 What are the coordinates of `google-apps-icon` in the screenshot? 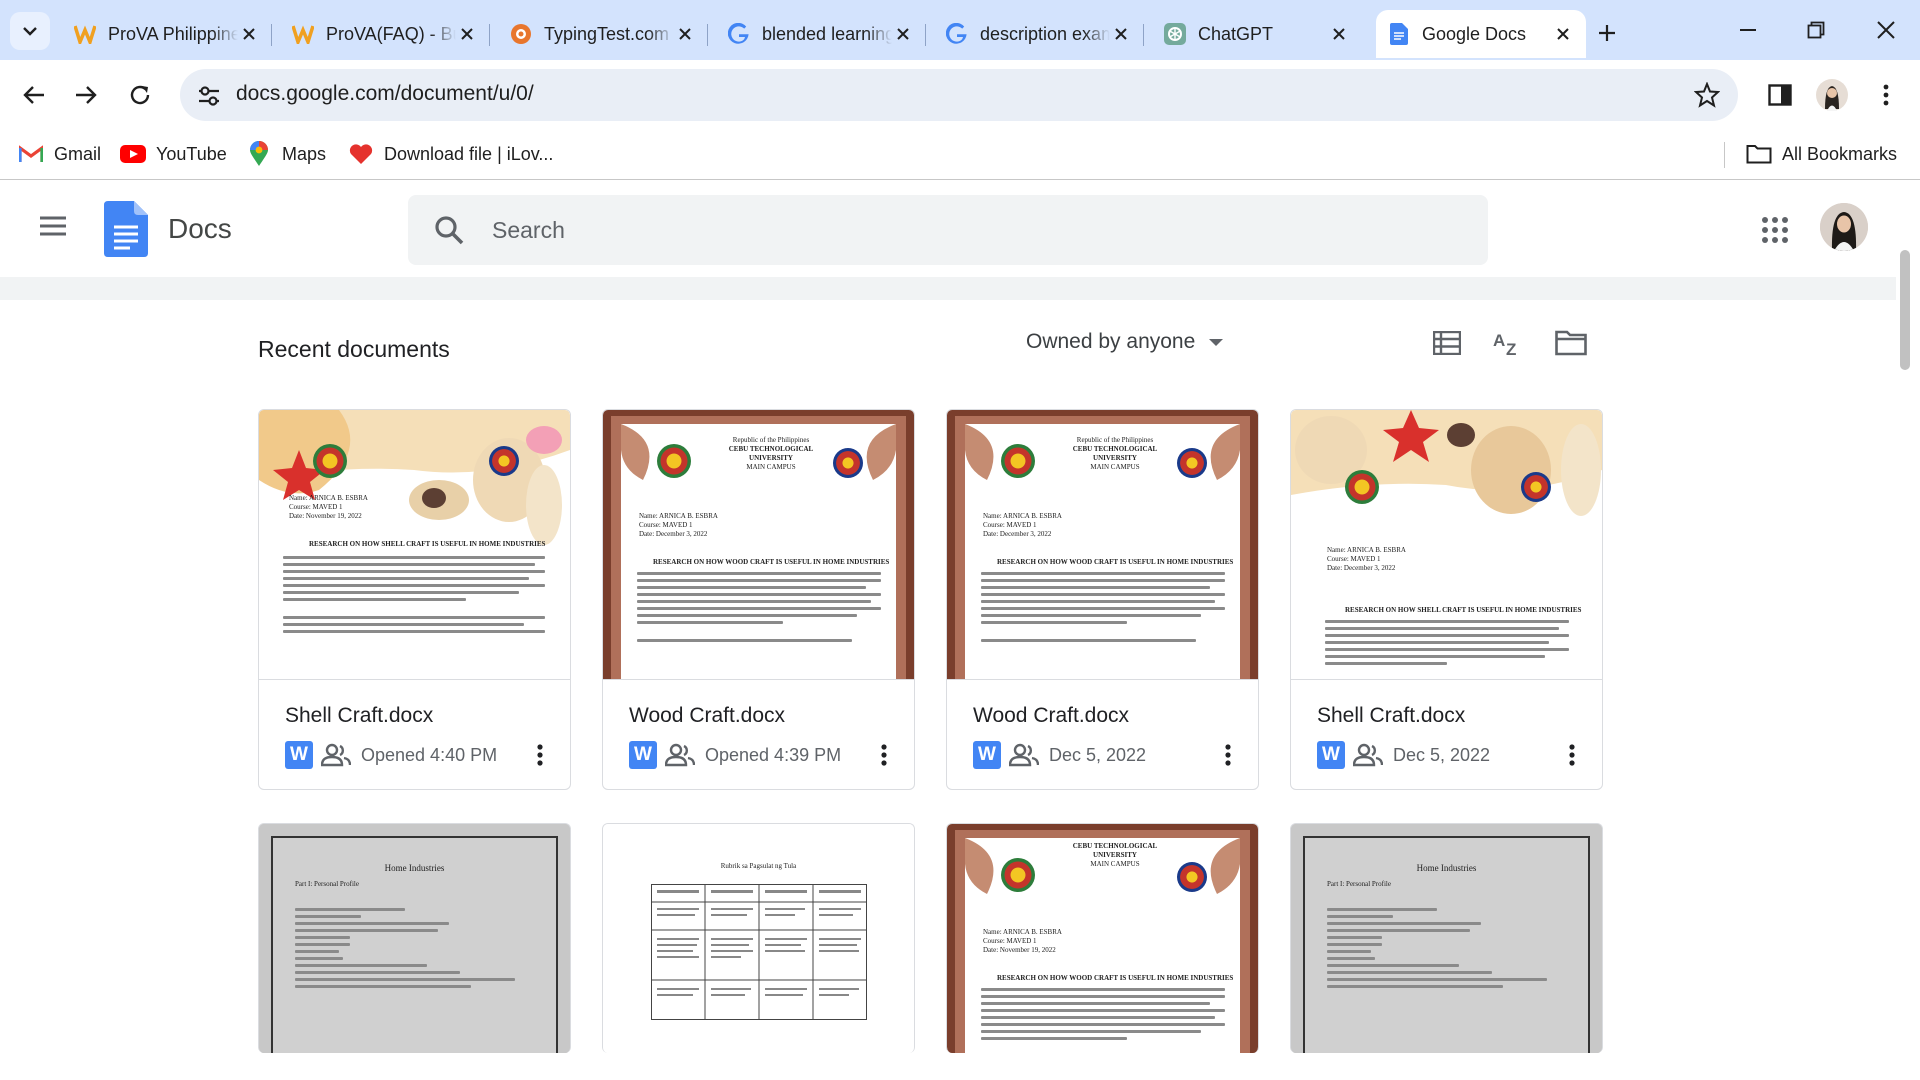 It's located at (1775, 230).